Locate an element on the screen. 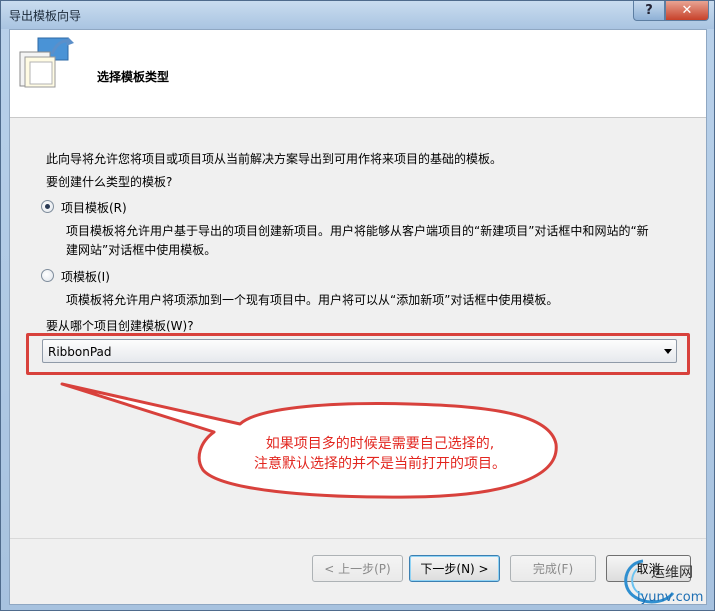 Image resolution: width=715 pixels, height=611 pixels. intro-text: 此向导将允许您将项目或项目项从当前解决方案导出到可用作将来项目的基础的模板。 is located at coordinates (274, 159).